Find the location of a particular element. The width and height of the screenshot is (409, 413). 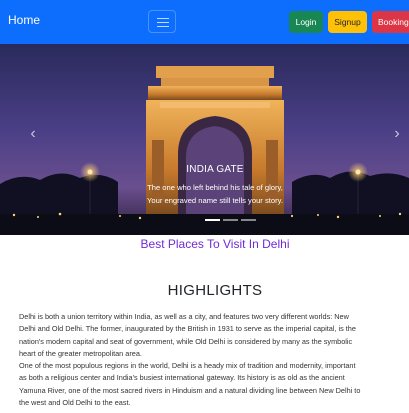

chevron-right-icon: › is located at coordinates (397, 133).